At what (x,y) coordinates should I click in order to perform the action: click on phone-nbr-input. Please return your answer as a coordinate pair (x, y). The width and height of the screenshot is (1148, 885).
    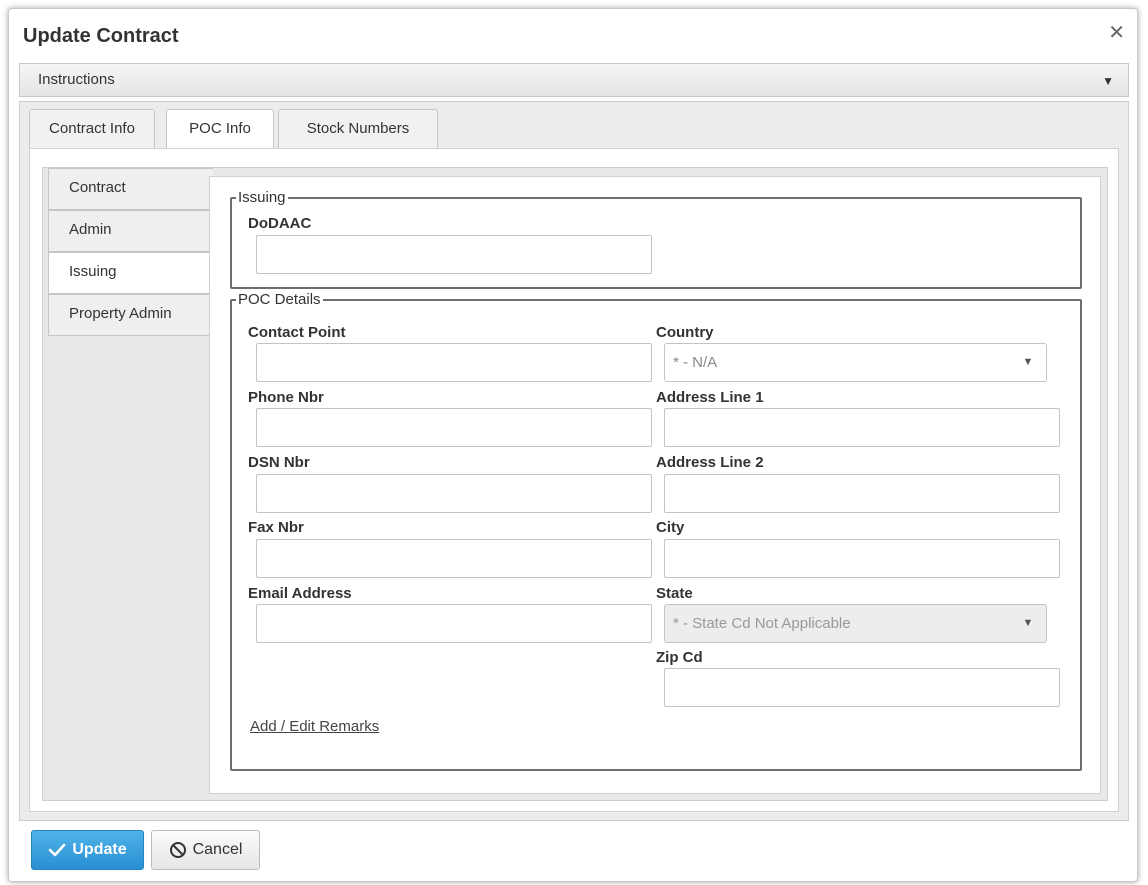
    Looking at the image, I should click on (454, 427).